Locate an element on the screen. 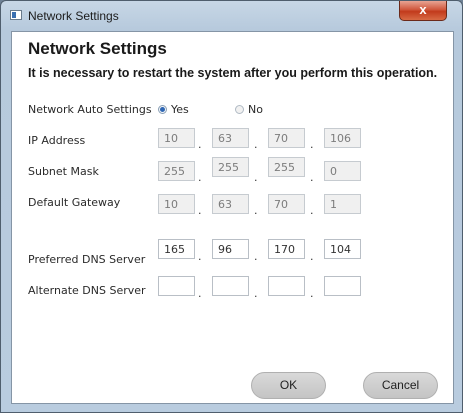 This screenshot has height=413, width=463. close-icon: x is located at coordinates (423, 9).